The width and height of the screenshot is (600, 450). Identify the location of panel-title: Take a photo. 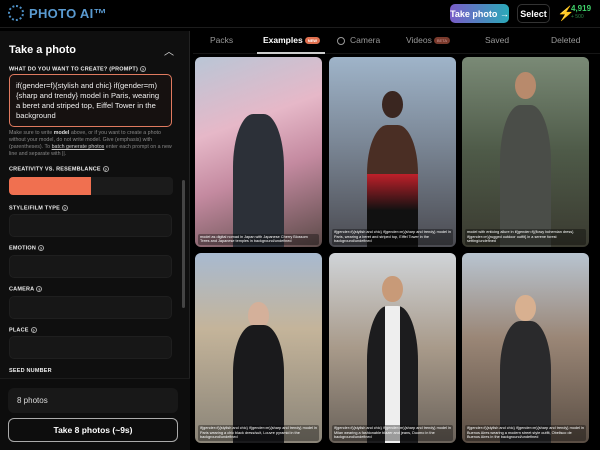
(43, 50).